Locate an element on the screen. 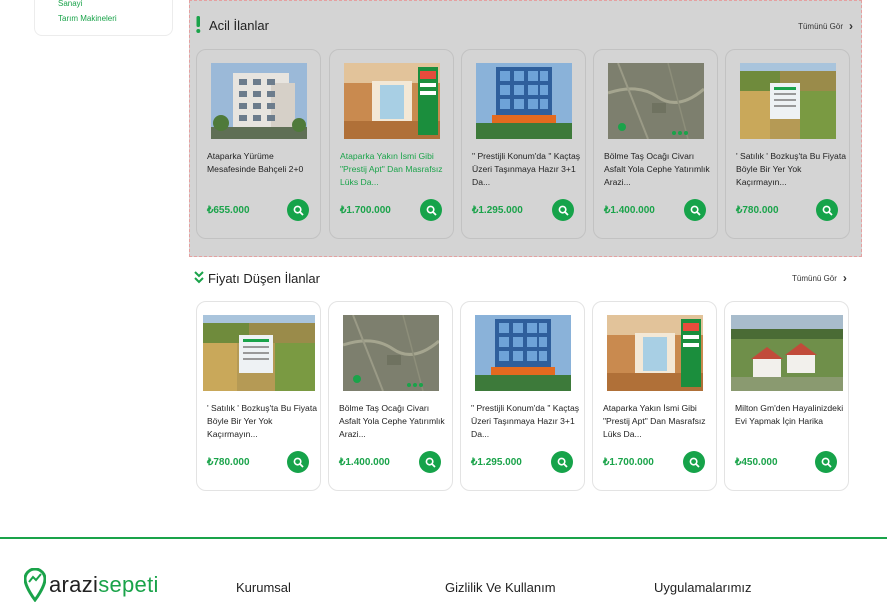  listing-title: Ataparka Yürüme Mesafesinde Bahçeli 2+0 is located at coordinates (262, 163).